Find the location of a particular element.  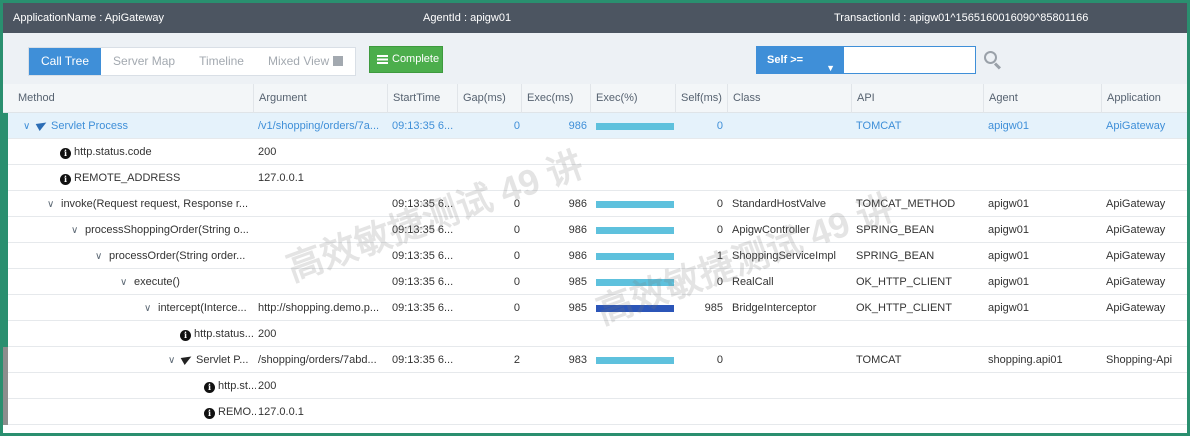

method-label: REMOTE_ADDRESS is located at coordinates (127, 178).